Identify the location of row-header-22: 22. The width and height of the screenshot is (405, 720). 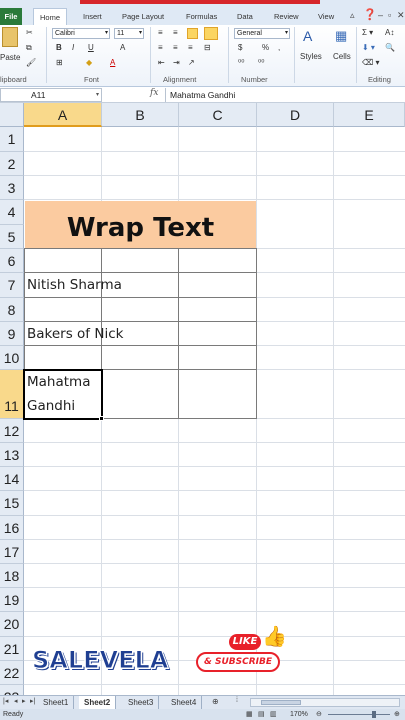
(12, 673).